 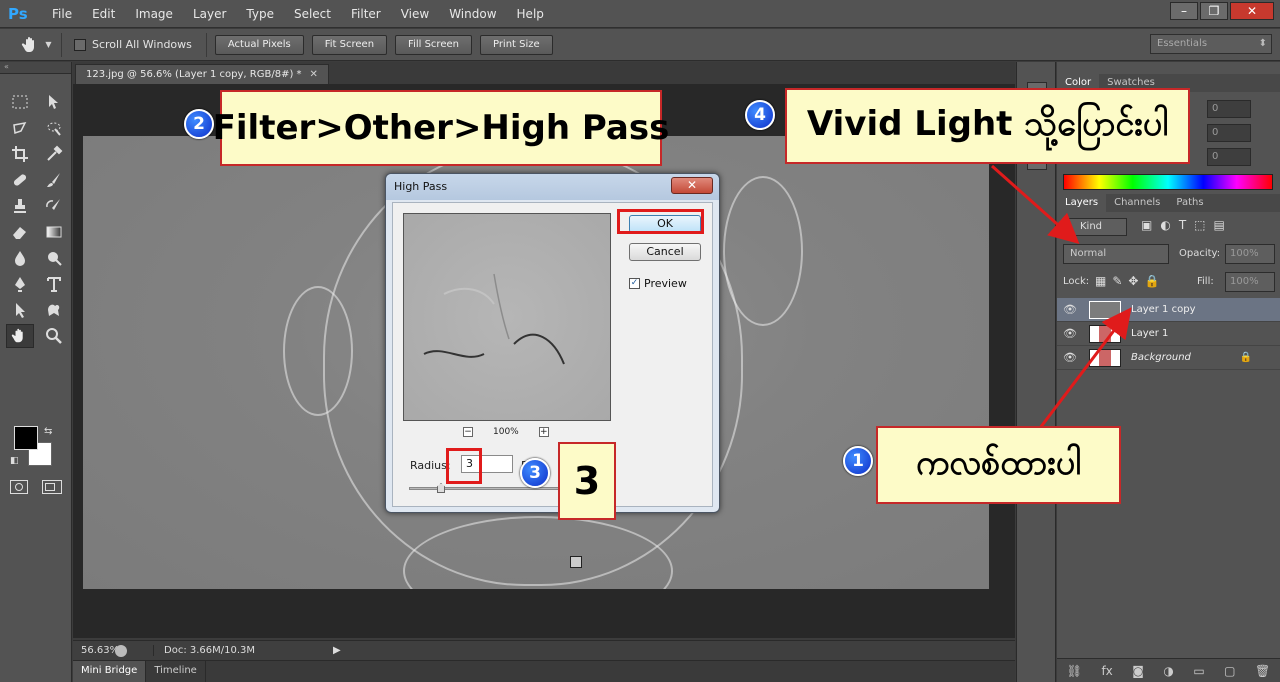 What do you see at coordinates (366, 14) in the screenshot?
I see `menu-filter: Filter` at bounding box center [366, 14].